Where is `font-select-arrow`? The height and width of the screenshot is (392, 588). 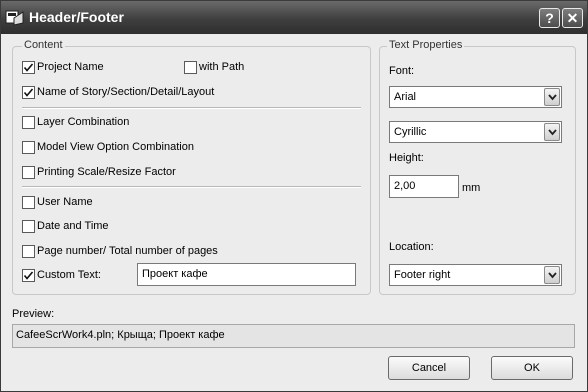
font-select-arrow is located at coordinates (552, 97).